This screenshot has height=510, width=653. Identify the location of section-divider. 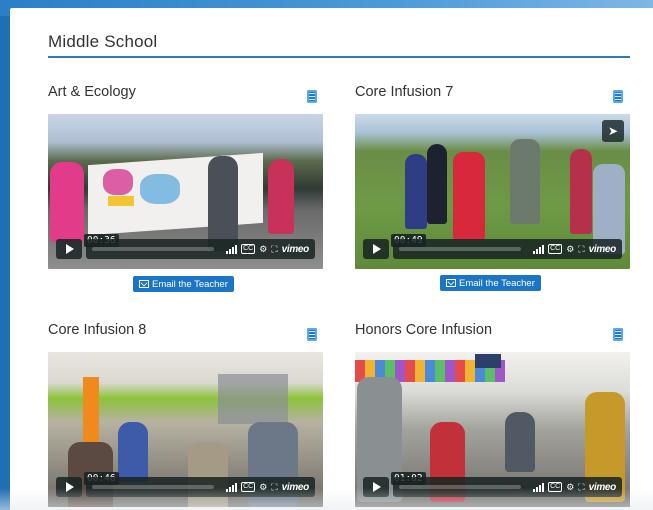
(339, 57).